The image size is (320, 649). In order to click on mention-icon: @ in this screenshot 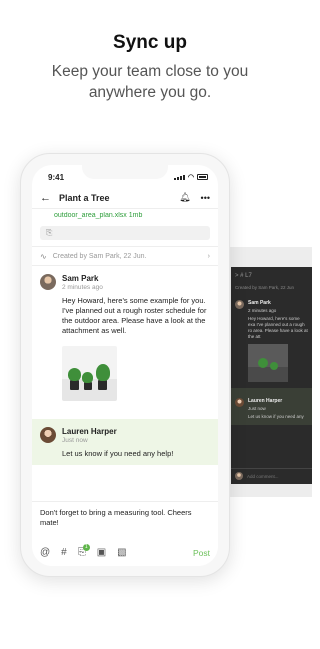, I will do `click(45, 552)`.